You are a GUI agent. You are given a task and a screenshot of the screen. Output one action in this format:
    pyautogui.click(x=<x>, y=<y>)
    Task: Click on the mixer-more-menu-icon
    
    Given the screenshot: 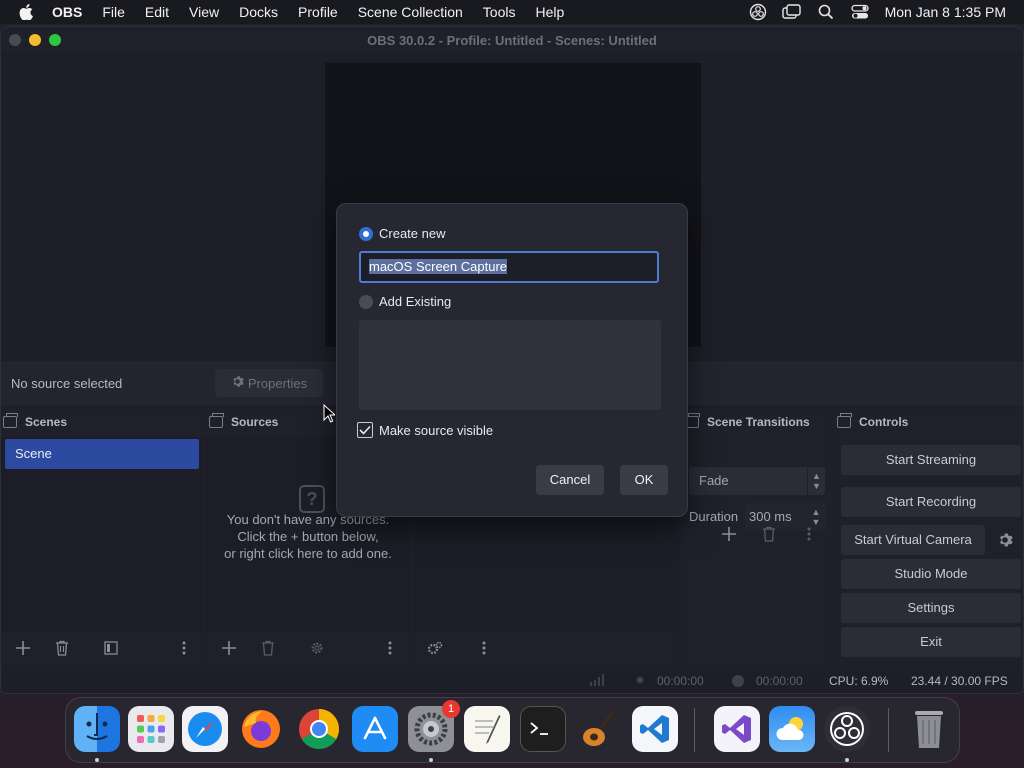 What is the action you would take?
    pyautogui.click(x=484, y=648)
    